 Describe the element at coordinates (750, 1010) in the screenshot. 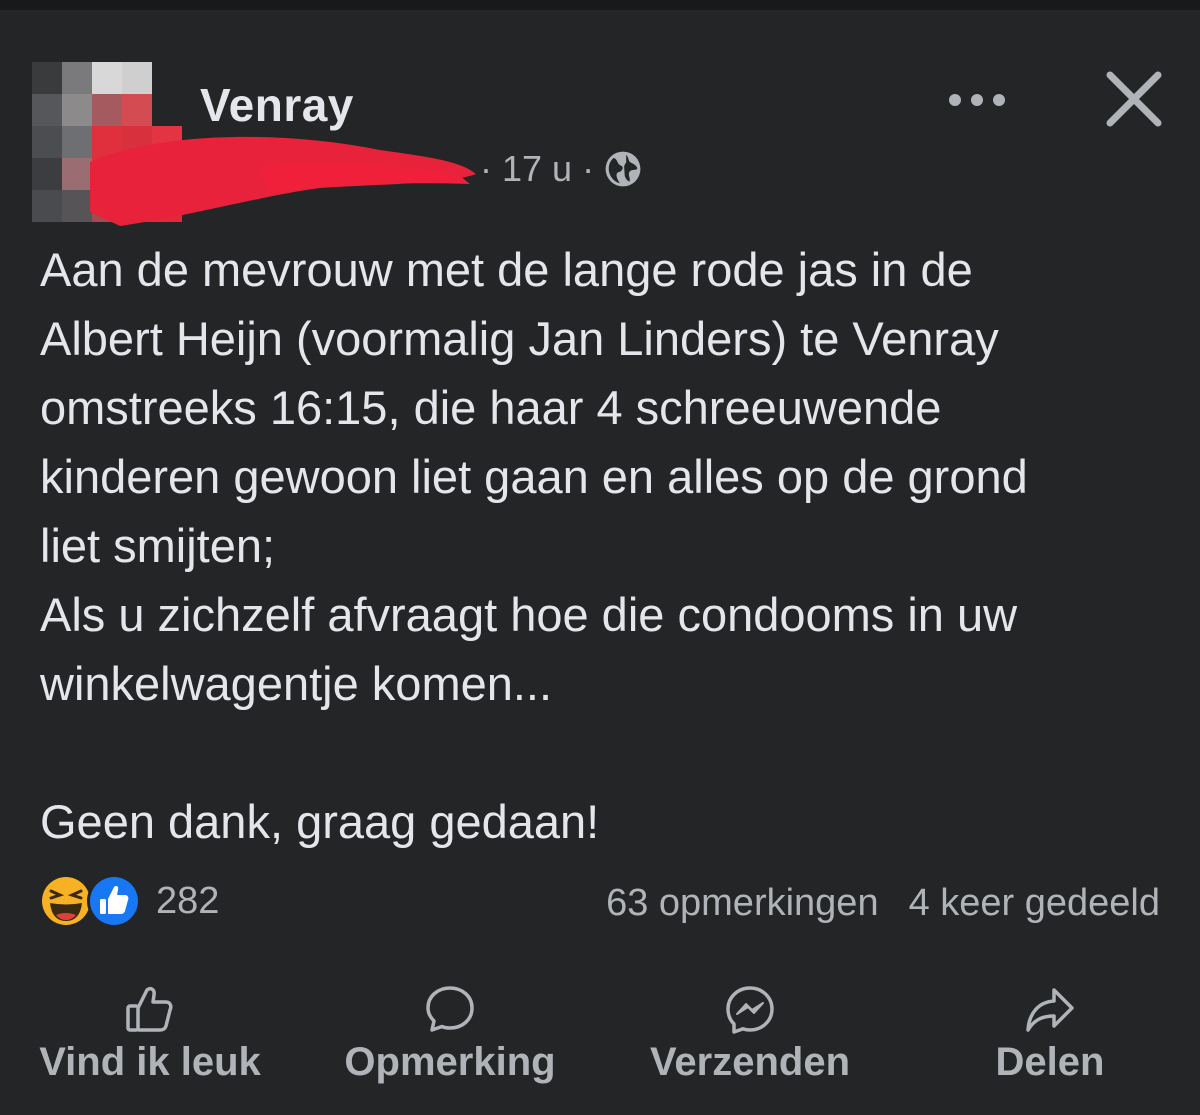

I see `messenger-icon` at that location.